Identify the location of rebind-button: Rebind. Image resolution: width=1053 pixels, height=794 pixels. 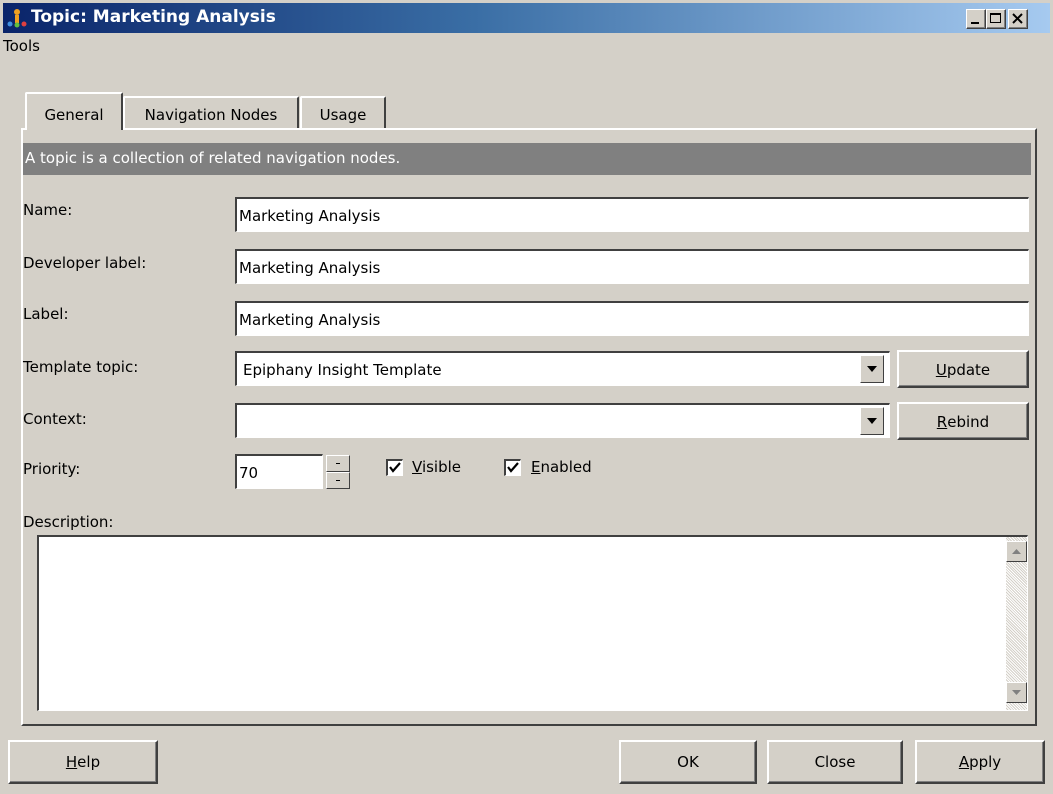
(963, 421).